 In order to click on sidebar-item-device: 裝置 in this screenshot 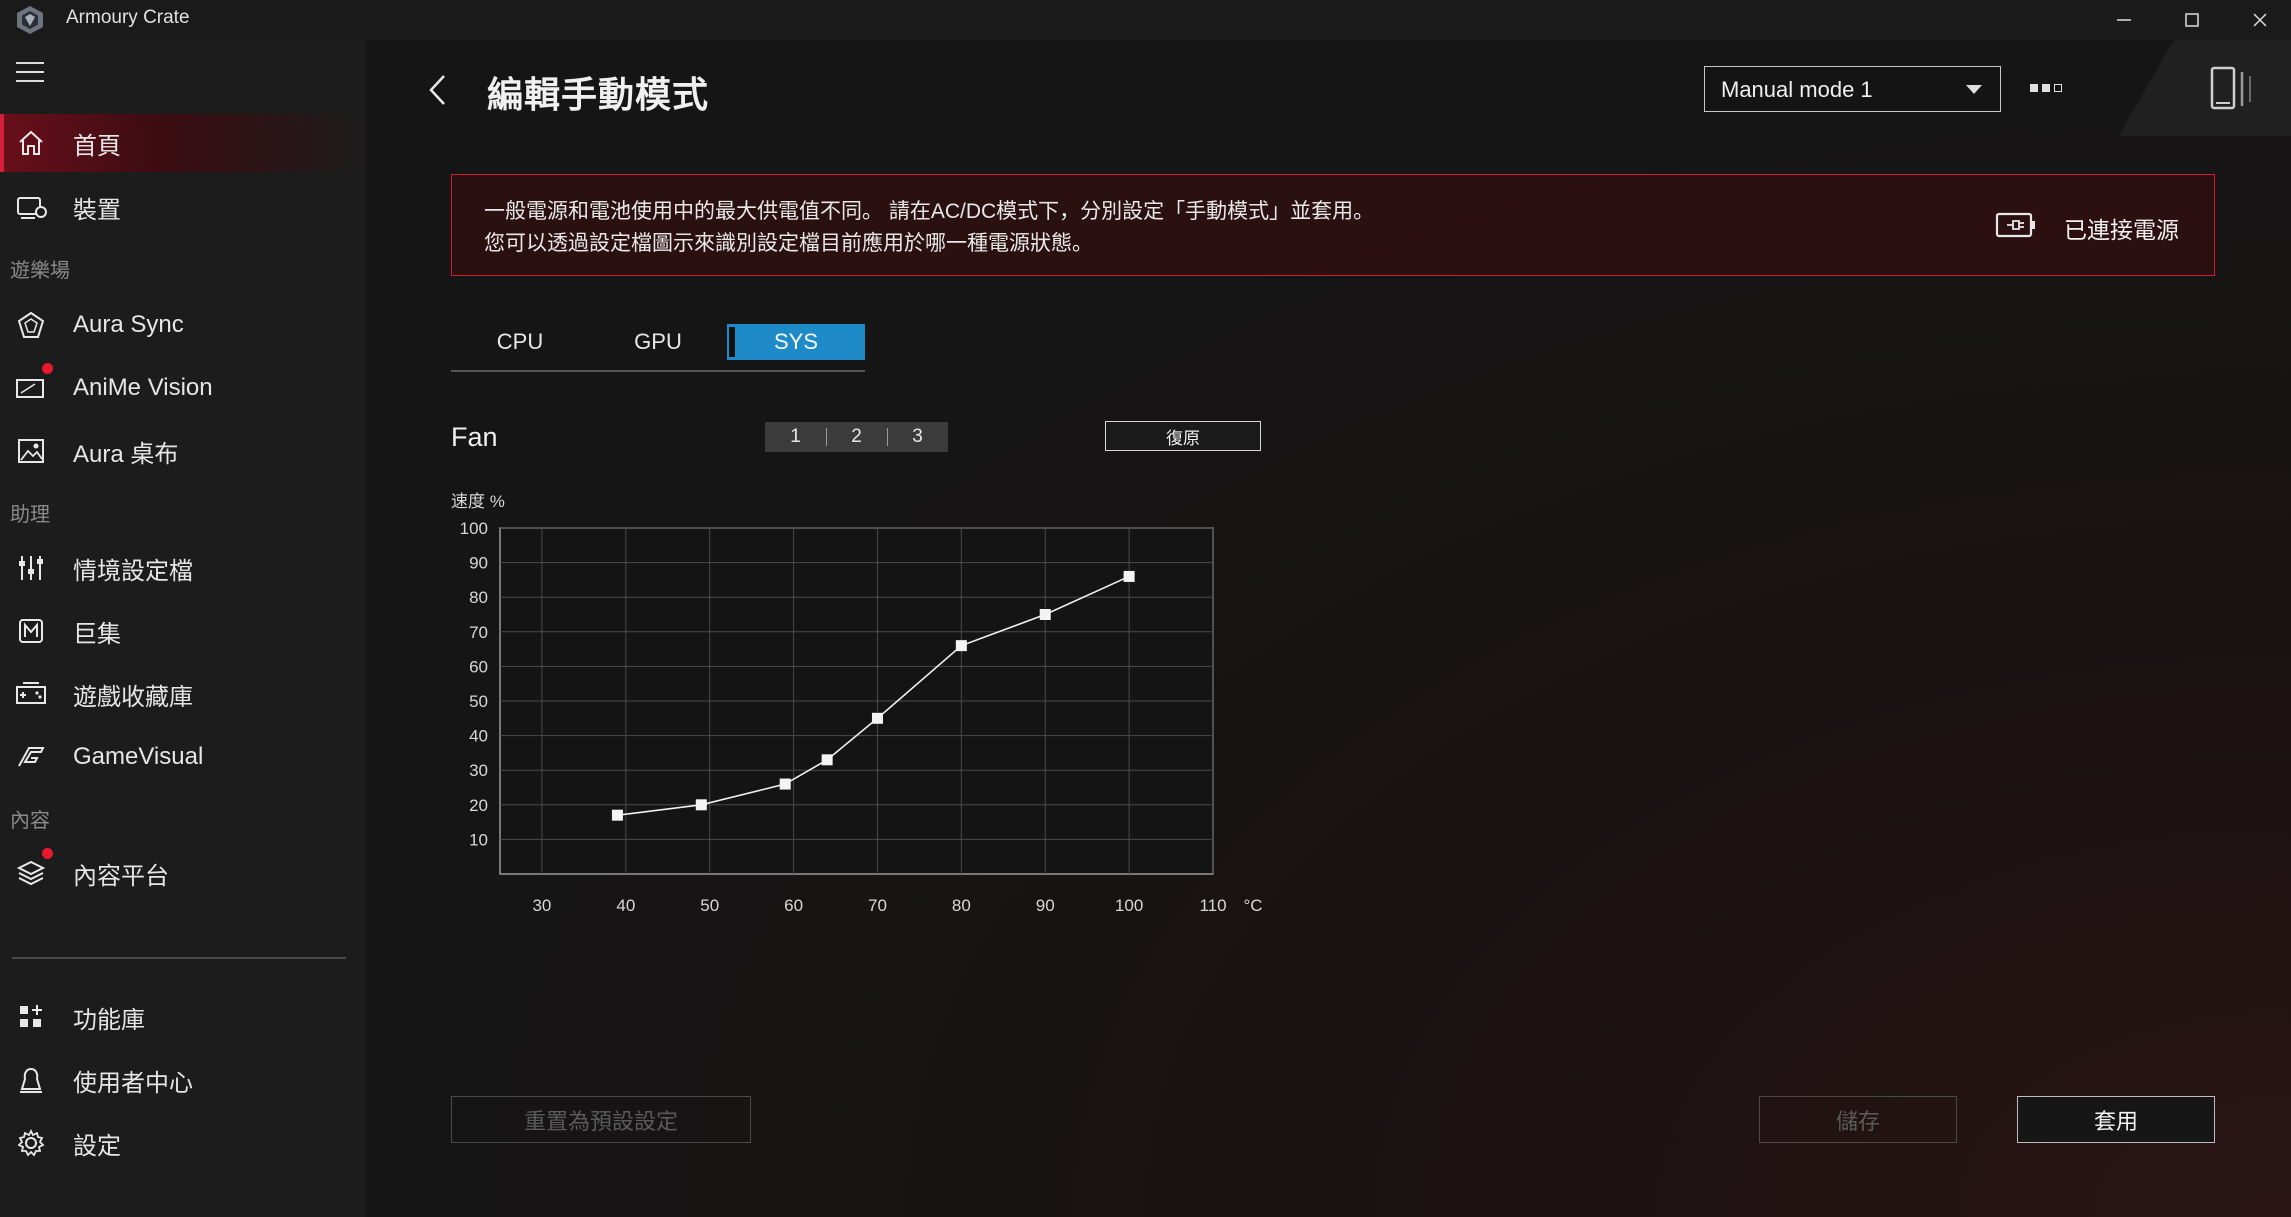, I will do `click(183, 207)`.